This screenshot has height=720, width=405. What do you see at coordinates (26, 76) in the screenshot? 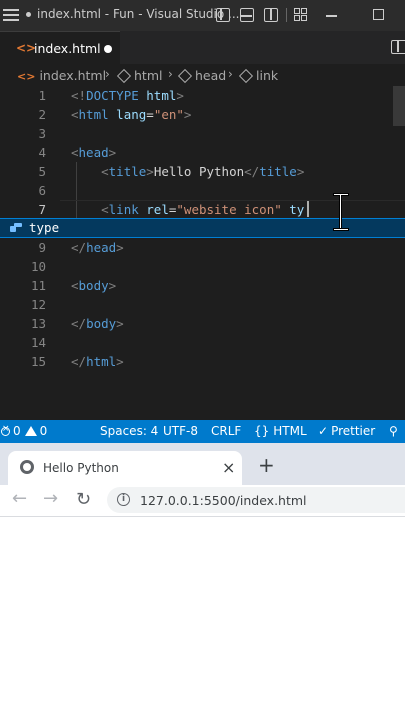
I see `html-file-icon: <>` at bounding box center [26, 76].